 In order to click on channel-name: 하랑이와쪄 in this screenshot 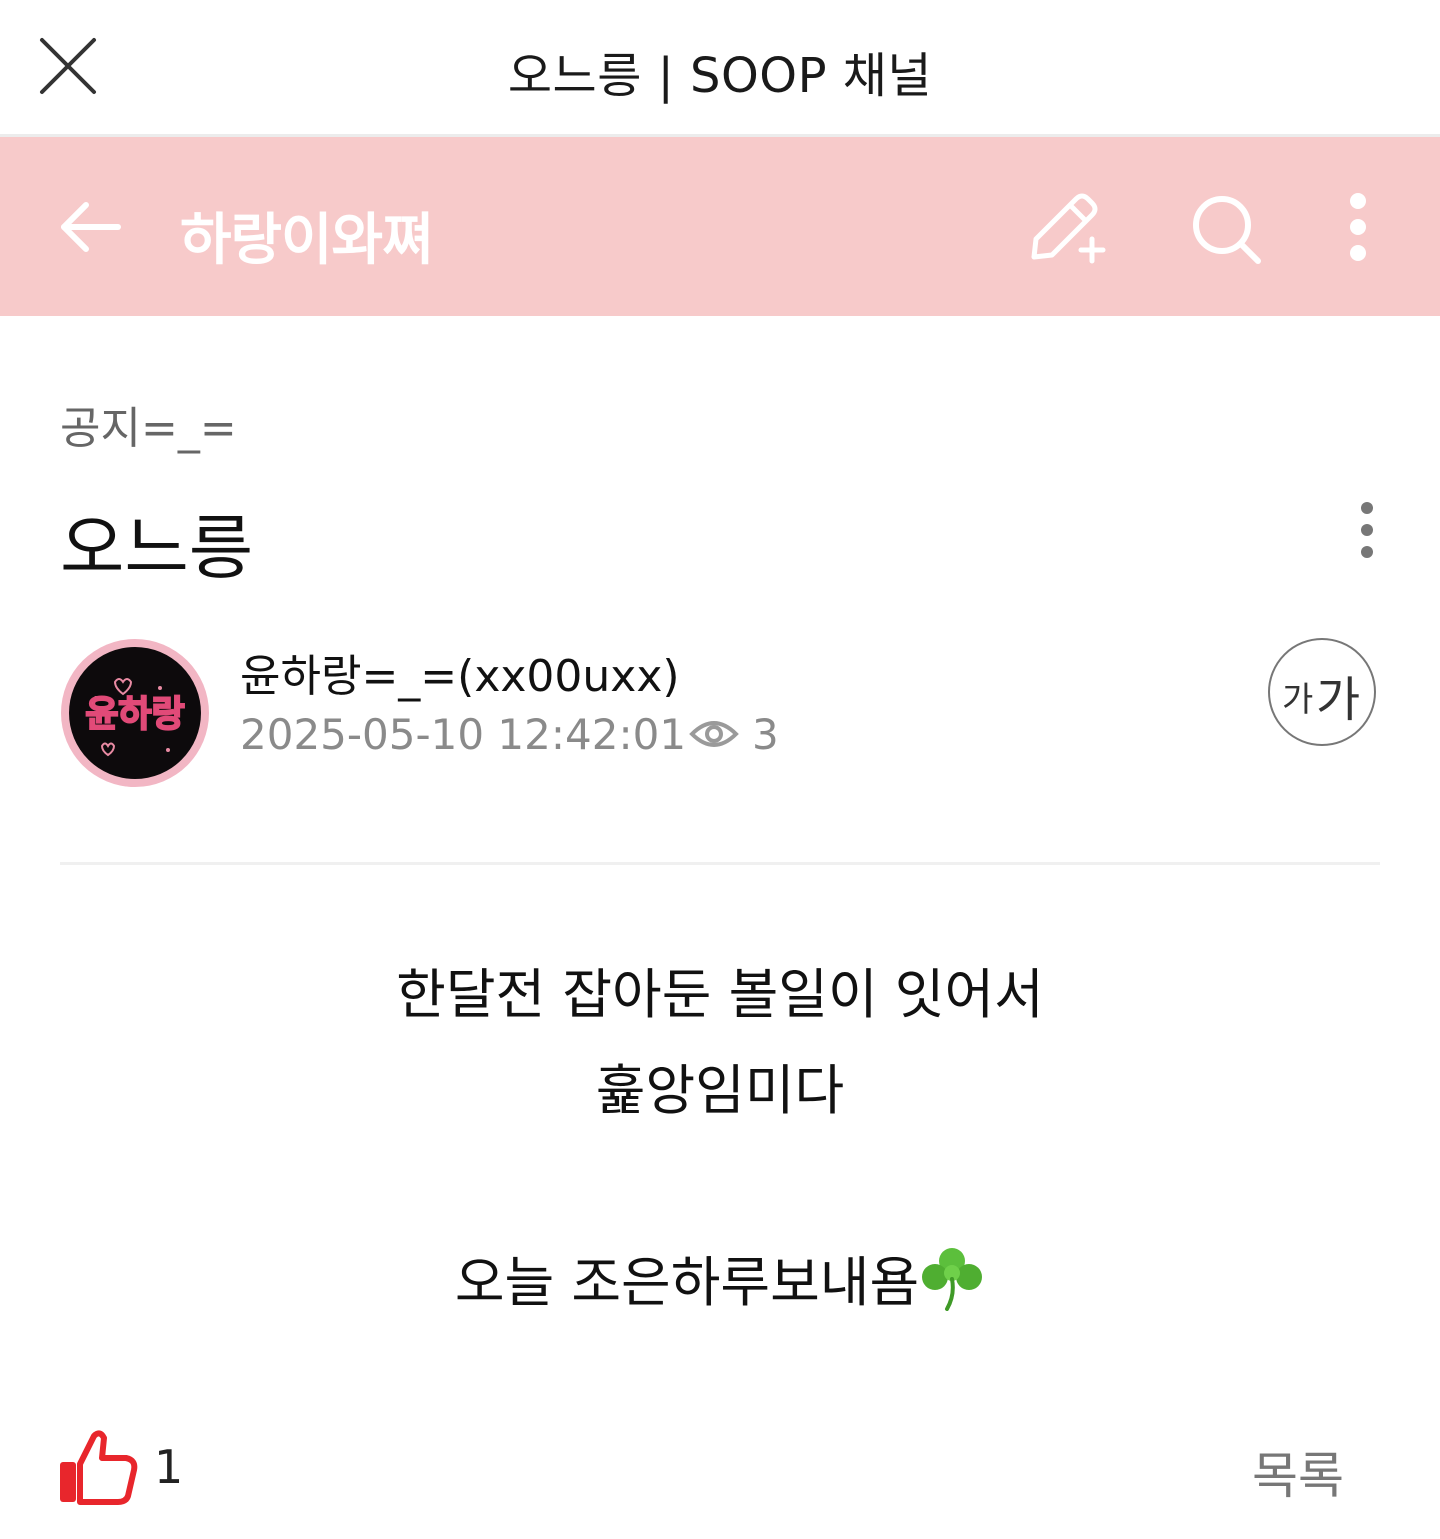, I will do `click(307, 235)`.